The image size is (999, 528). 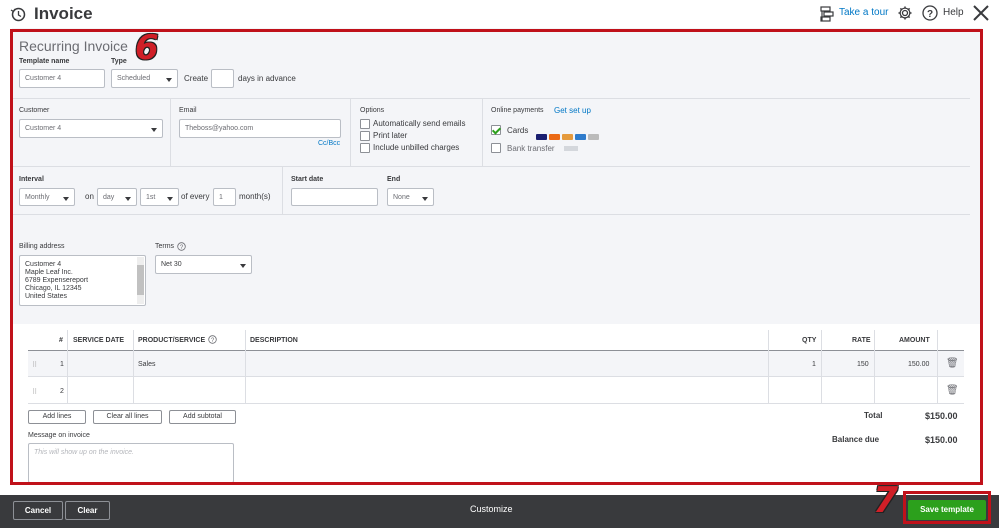 I want to click on gear-icon, so click(x=905, y=13).